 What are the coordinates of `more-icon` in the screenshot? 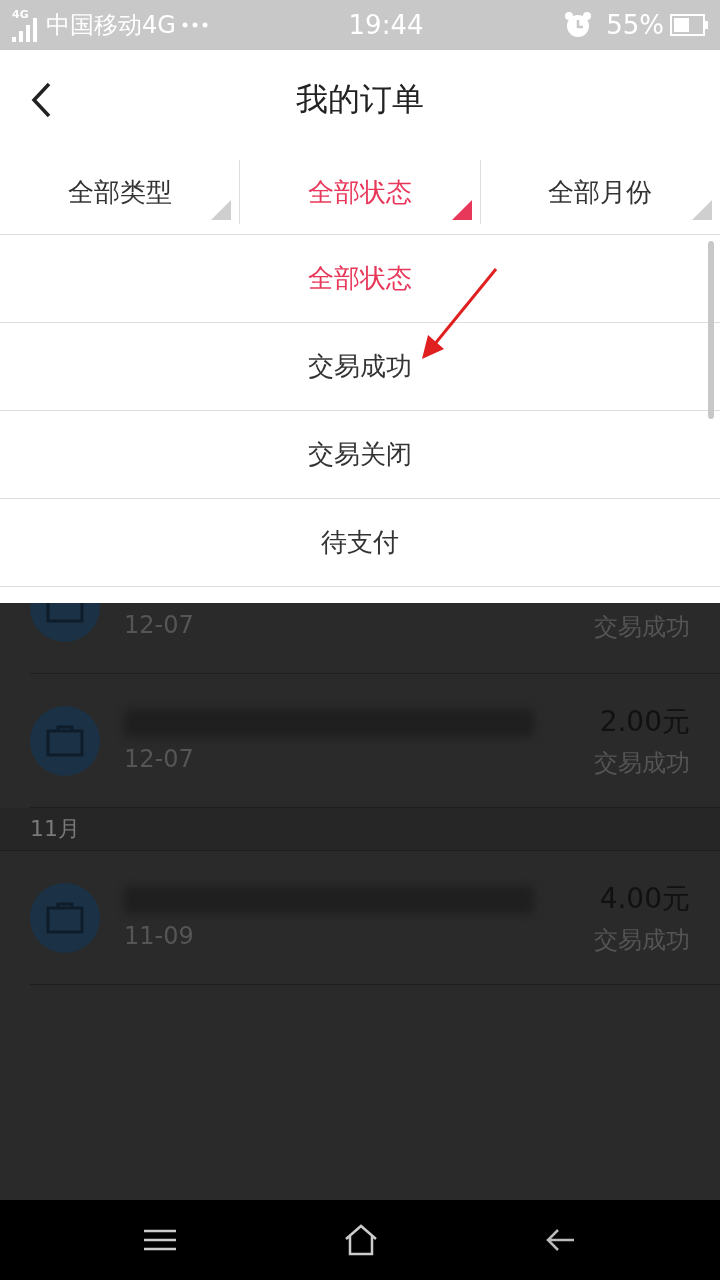 It's located at (194, 25).